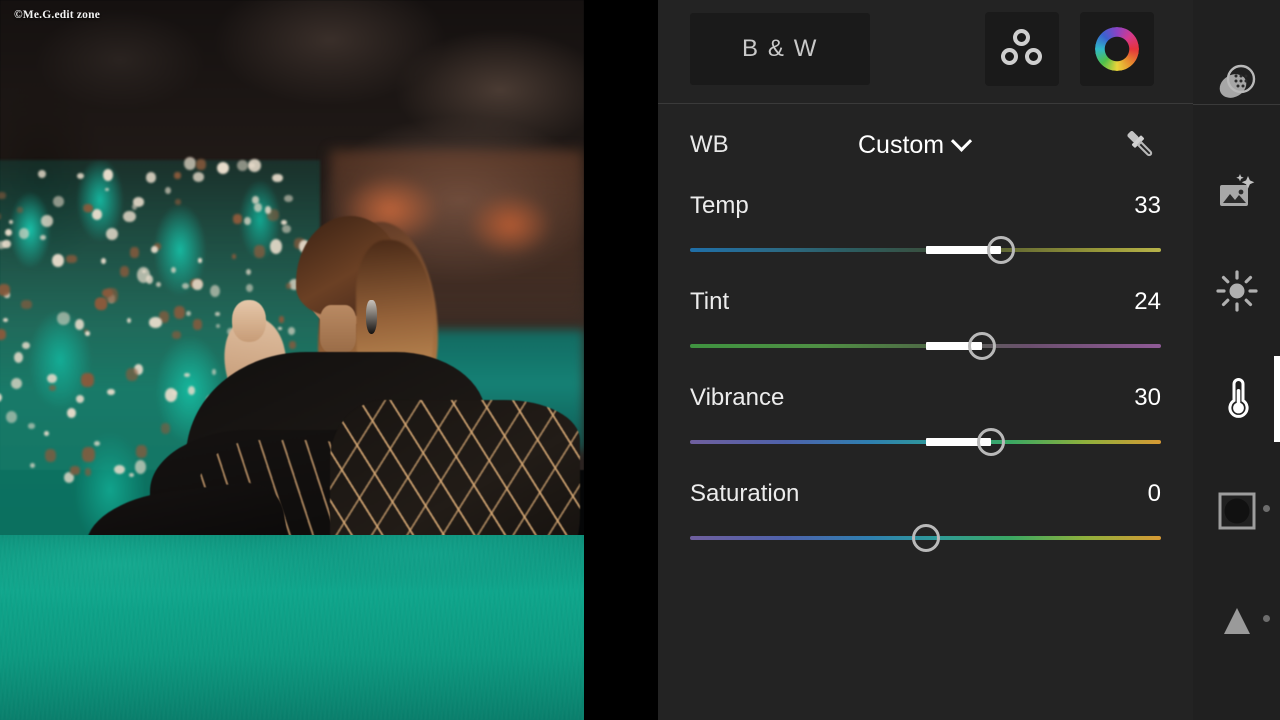 This screenshot has width=1280, height=720. What do you see at coordinates (1033, 56) in the screenshot?
I see `presets-circle-right` at bounding box center [1033, 56].